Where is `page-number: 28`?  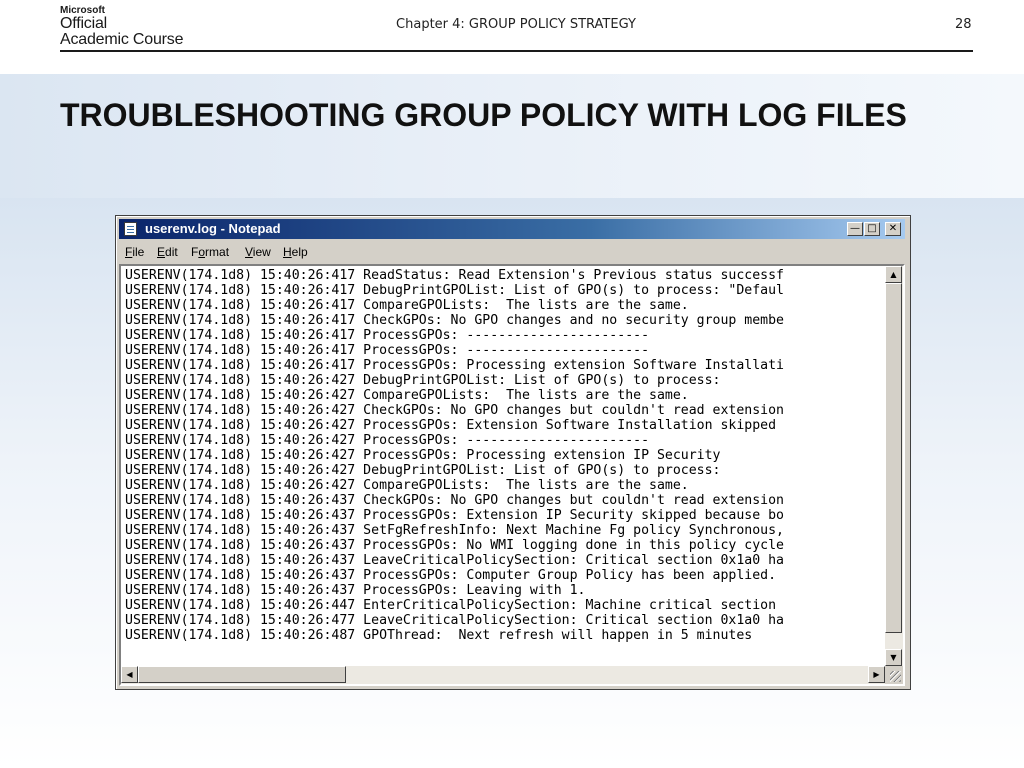 page-number: 28 is located at coordinates (963, 24).